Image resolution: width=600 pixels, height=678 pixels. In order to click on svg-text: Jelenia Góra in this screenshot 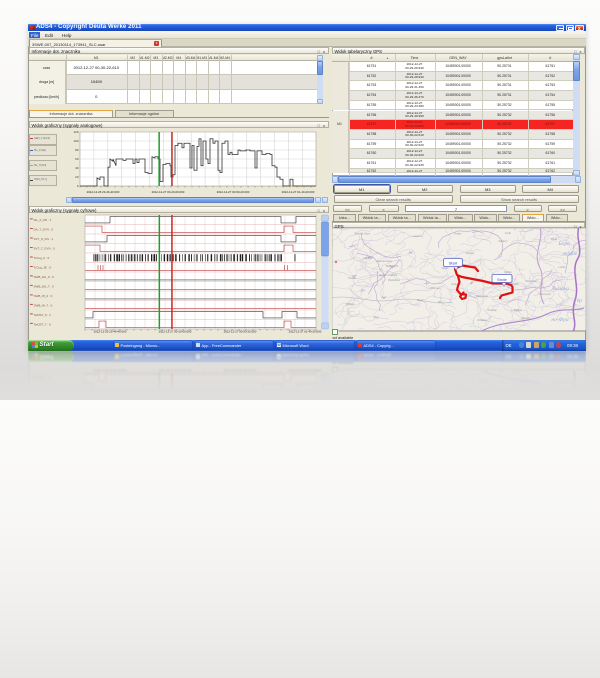, I will do `click(384, 261)`.